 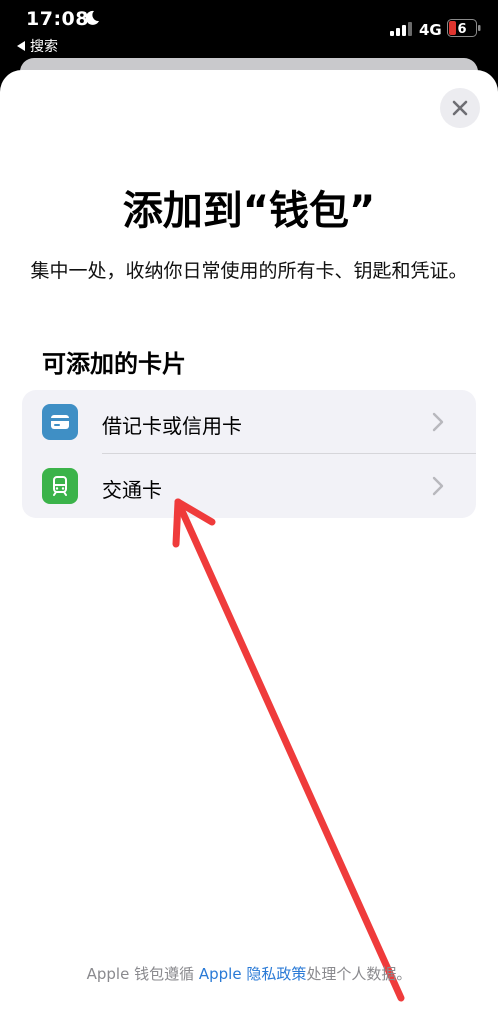 What do you see at coordinates (132, 490) in the screenshot?
I see `list-item-label: 交通卡` at bounding box center [132, 490].